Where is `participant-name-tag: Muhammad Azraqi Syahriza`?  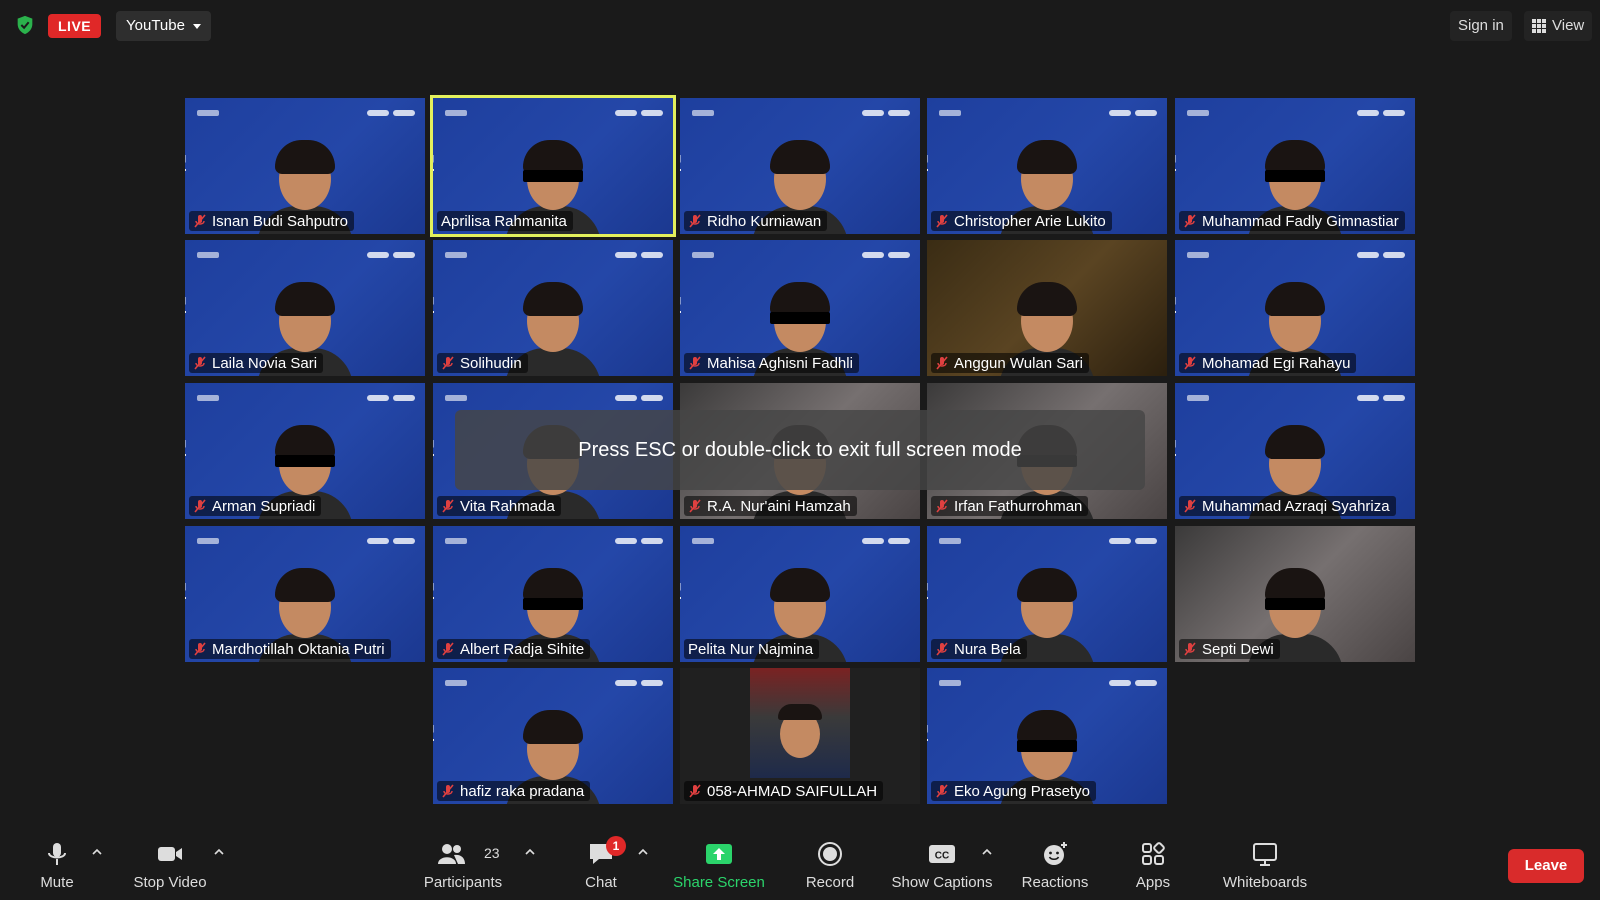
participant-name-tag: Muhammad Azraqi Syahriza is located at coordinates (1287, 506).